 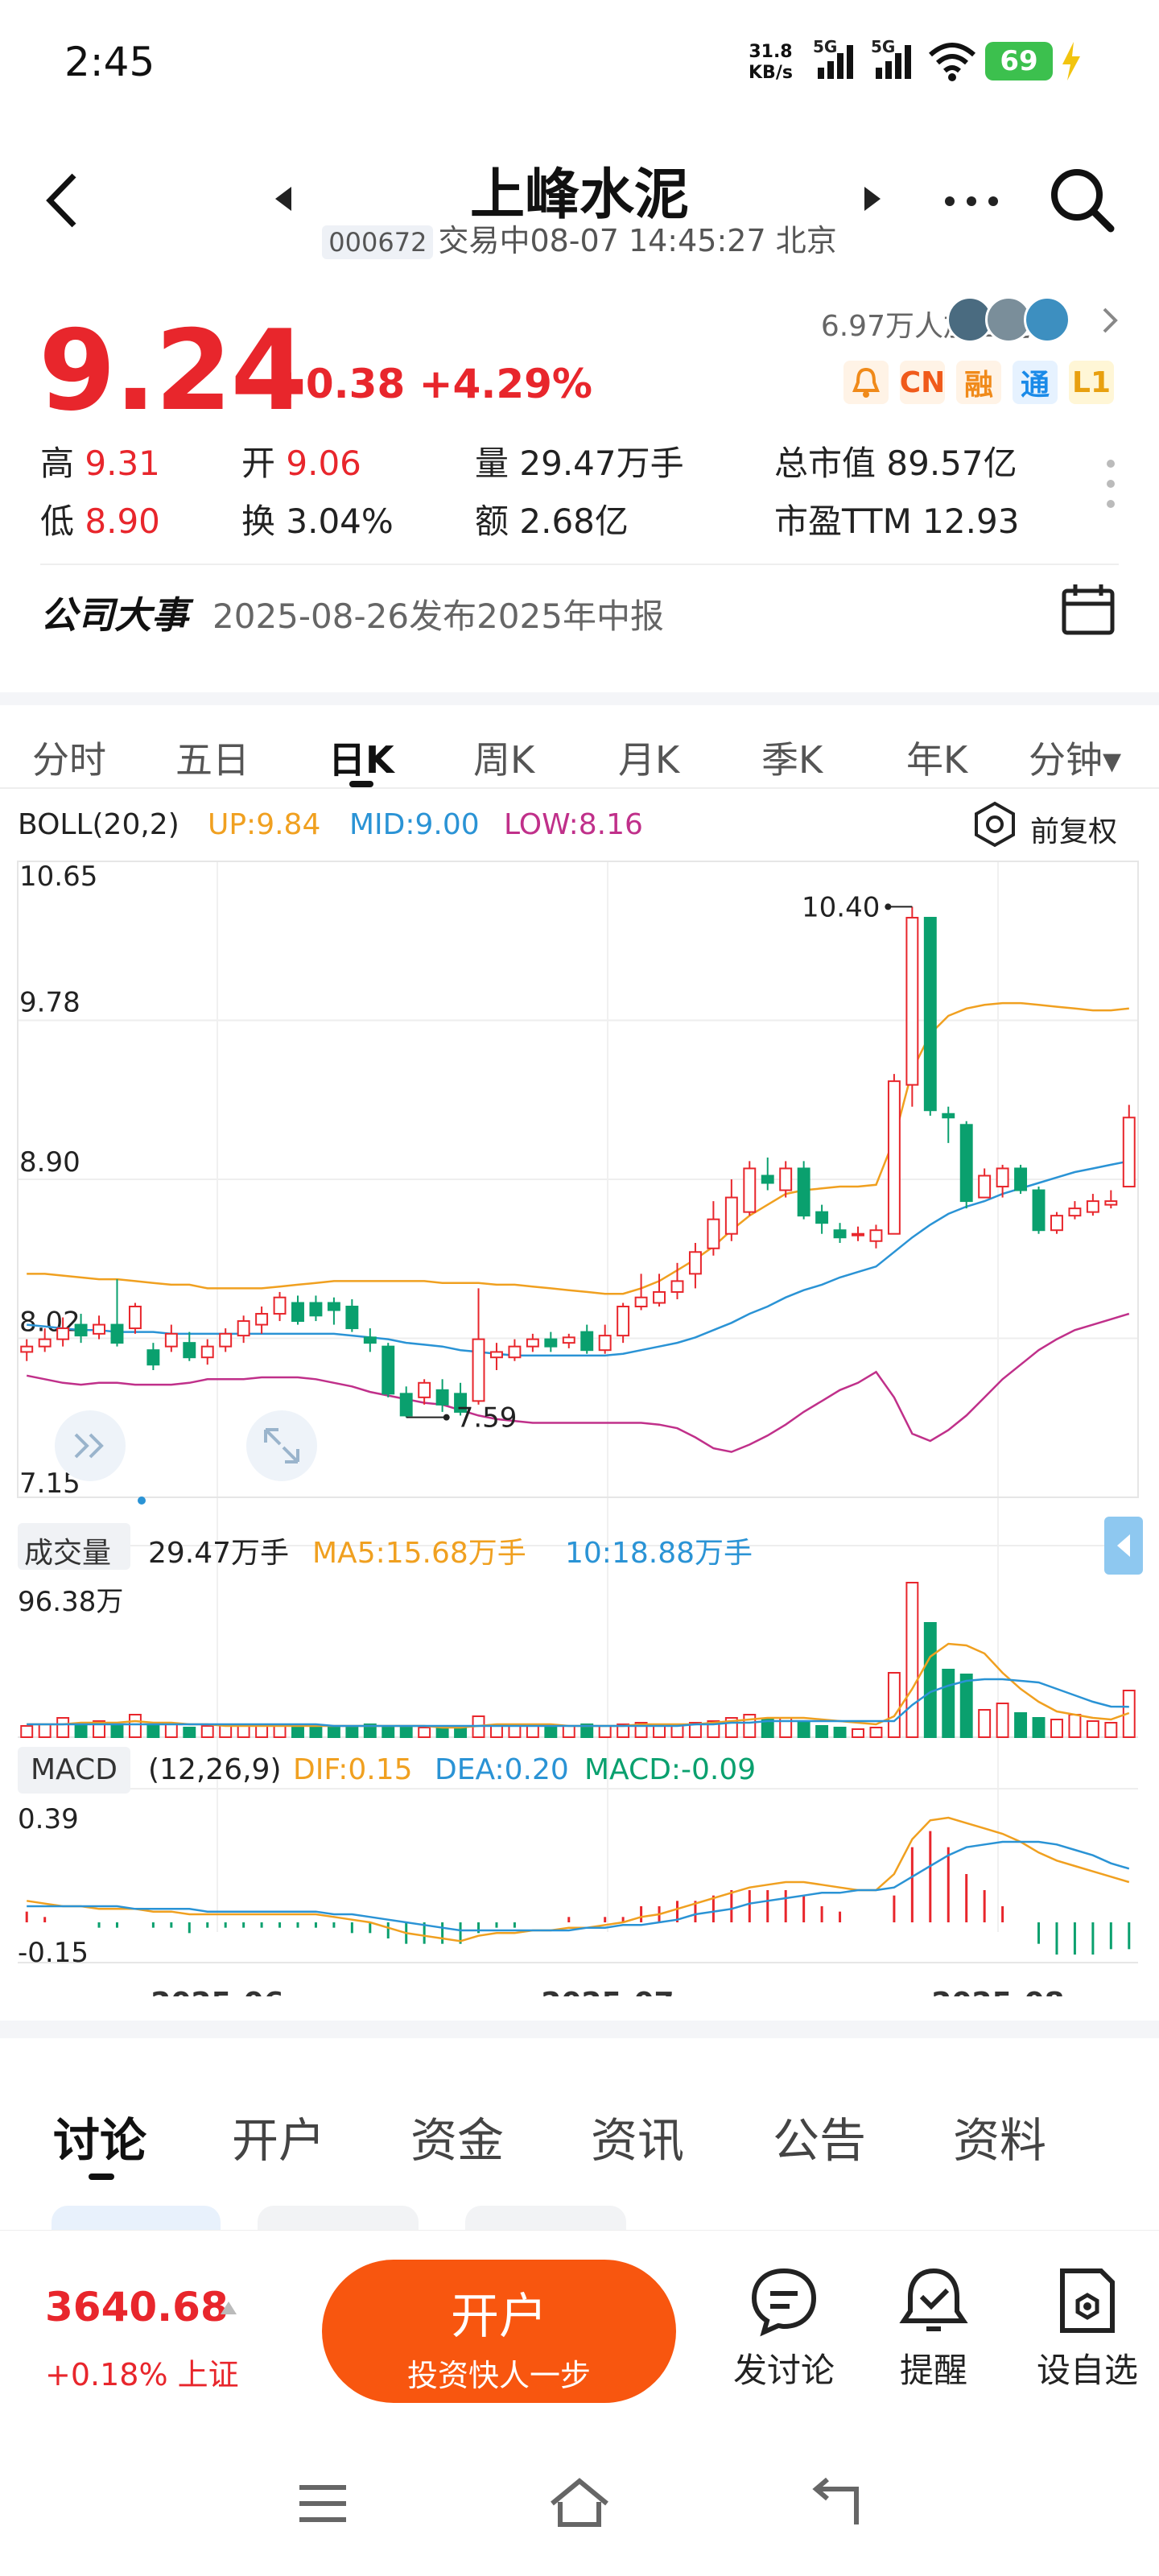 I want to click on tag-cn: CN, so click(x=922, y=382).